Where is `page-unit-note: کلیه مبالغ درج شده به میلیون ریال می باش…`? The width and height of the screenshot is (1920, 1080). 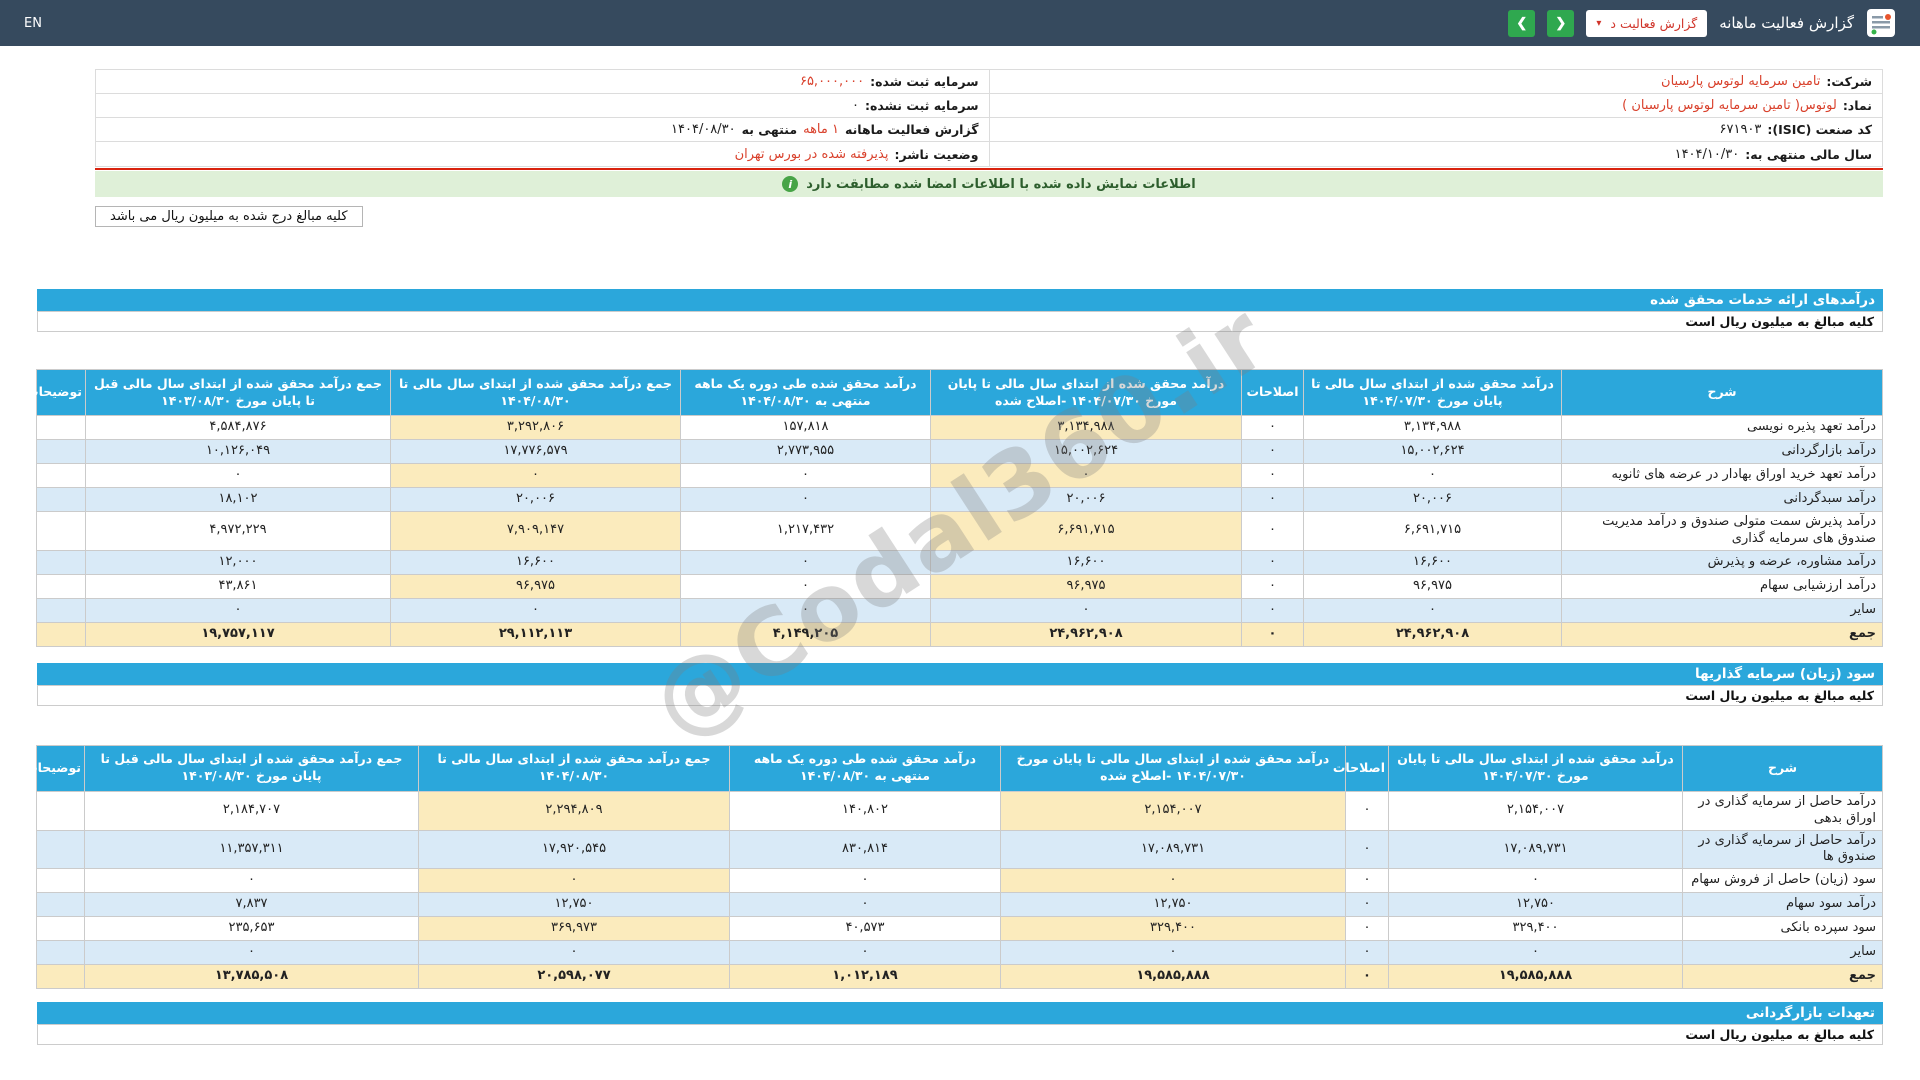
page-unit-note: کلیه مبالغ درج شده به میلیون ریال می باش… is located at coordinates (229, 216).